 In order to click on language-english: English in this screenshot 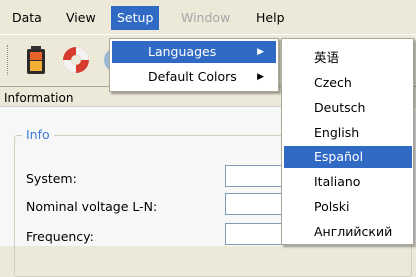, I will do `click(348, 133)`.